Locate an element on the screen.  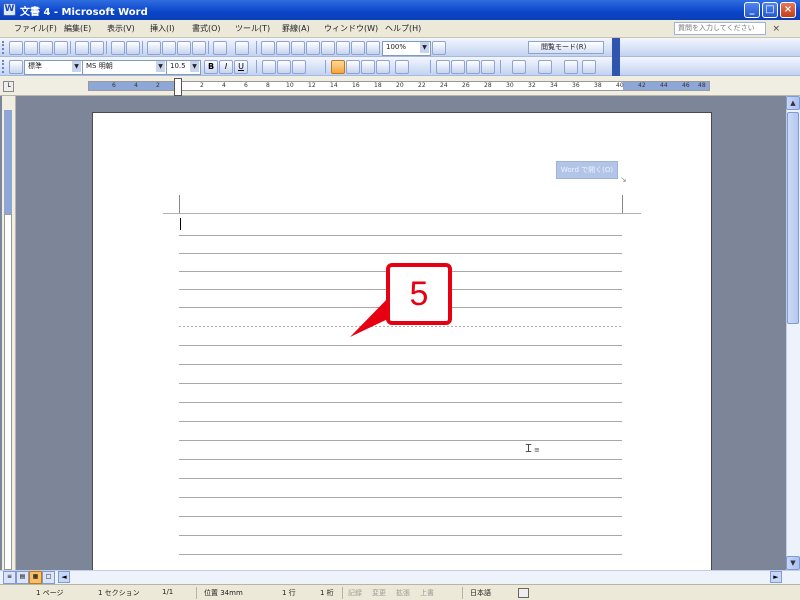
character-scale-icon is located at coordinates (299, 67).